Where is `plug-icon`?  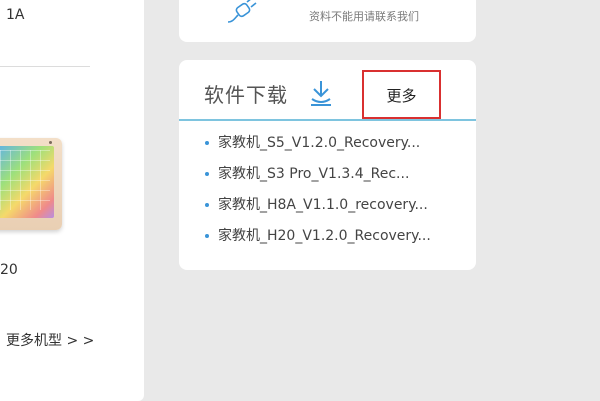 plug-icon is located at coordinates (242, 11).